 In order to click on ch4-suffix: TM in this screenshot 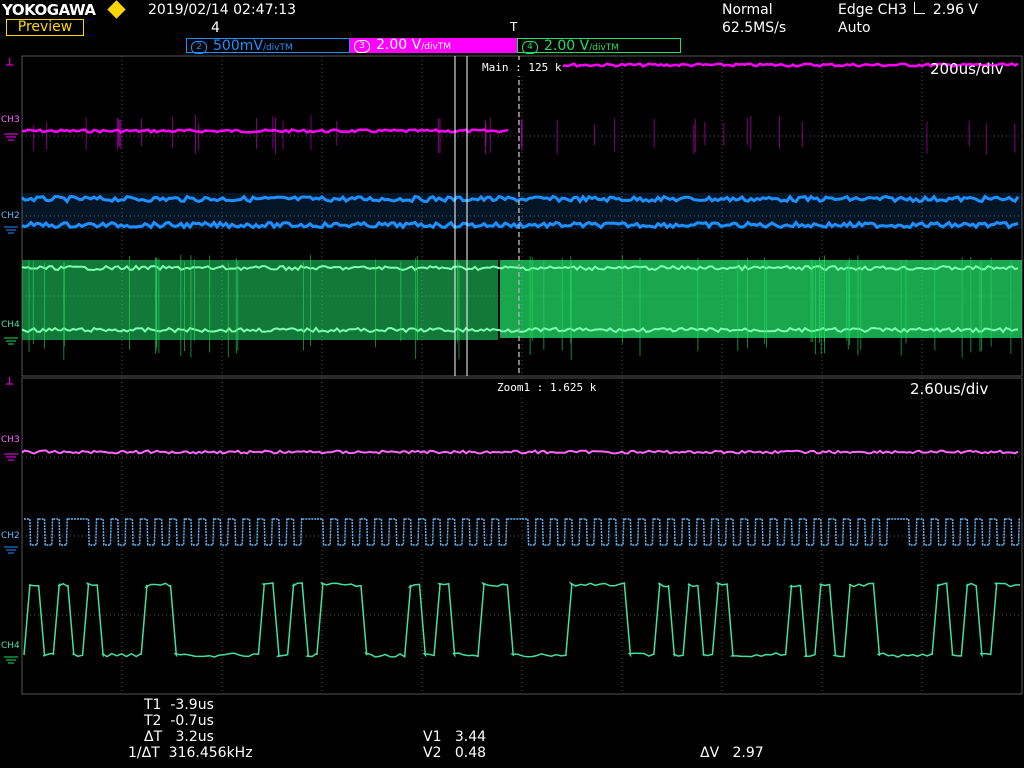, I will do `click(612, 48)`.